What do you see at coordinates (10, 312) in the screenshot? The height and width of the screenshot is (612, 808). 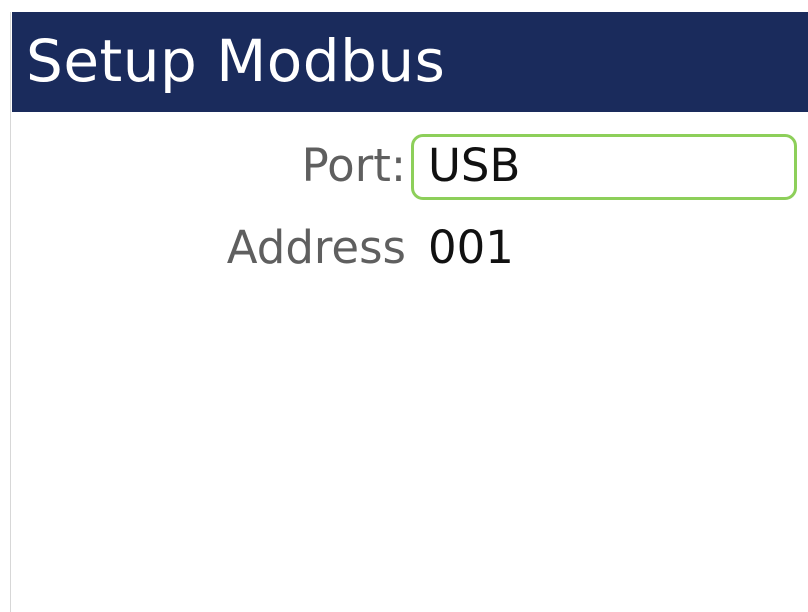 I see `screen-left-border` at bounding box center [10, 312].